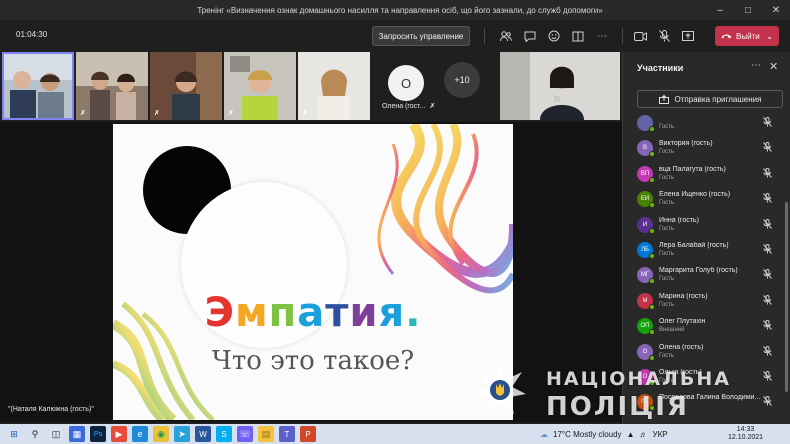  What do you see at coordinates (703, 251) in the screenshot?
I see `participant-row: ЛБ Лера Балабай (гость) Гость` at bounding box center [703, 251].